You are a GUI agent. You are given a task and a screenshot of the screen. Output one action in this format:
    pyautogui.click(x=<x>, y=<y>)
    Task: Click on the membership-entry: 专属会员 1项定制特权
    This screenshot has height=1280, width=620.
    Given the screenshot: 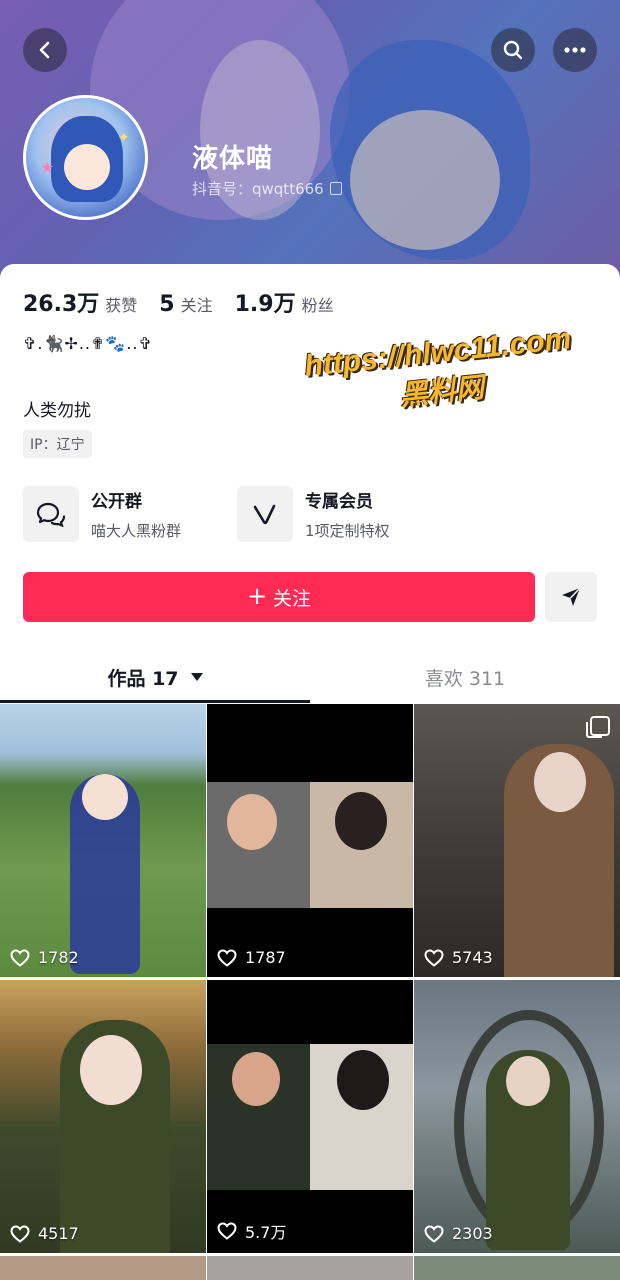 What is the action you would take?
    pyautogui.click(x=313, y=514)
    